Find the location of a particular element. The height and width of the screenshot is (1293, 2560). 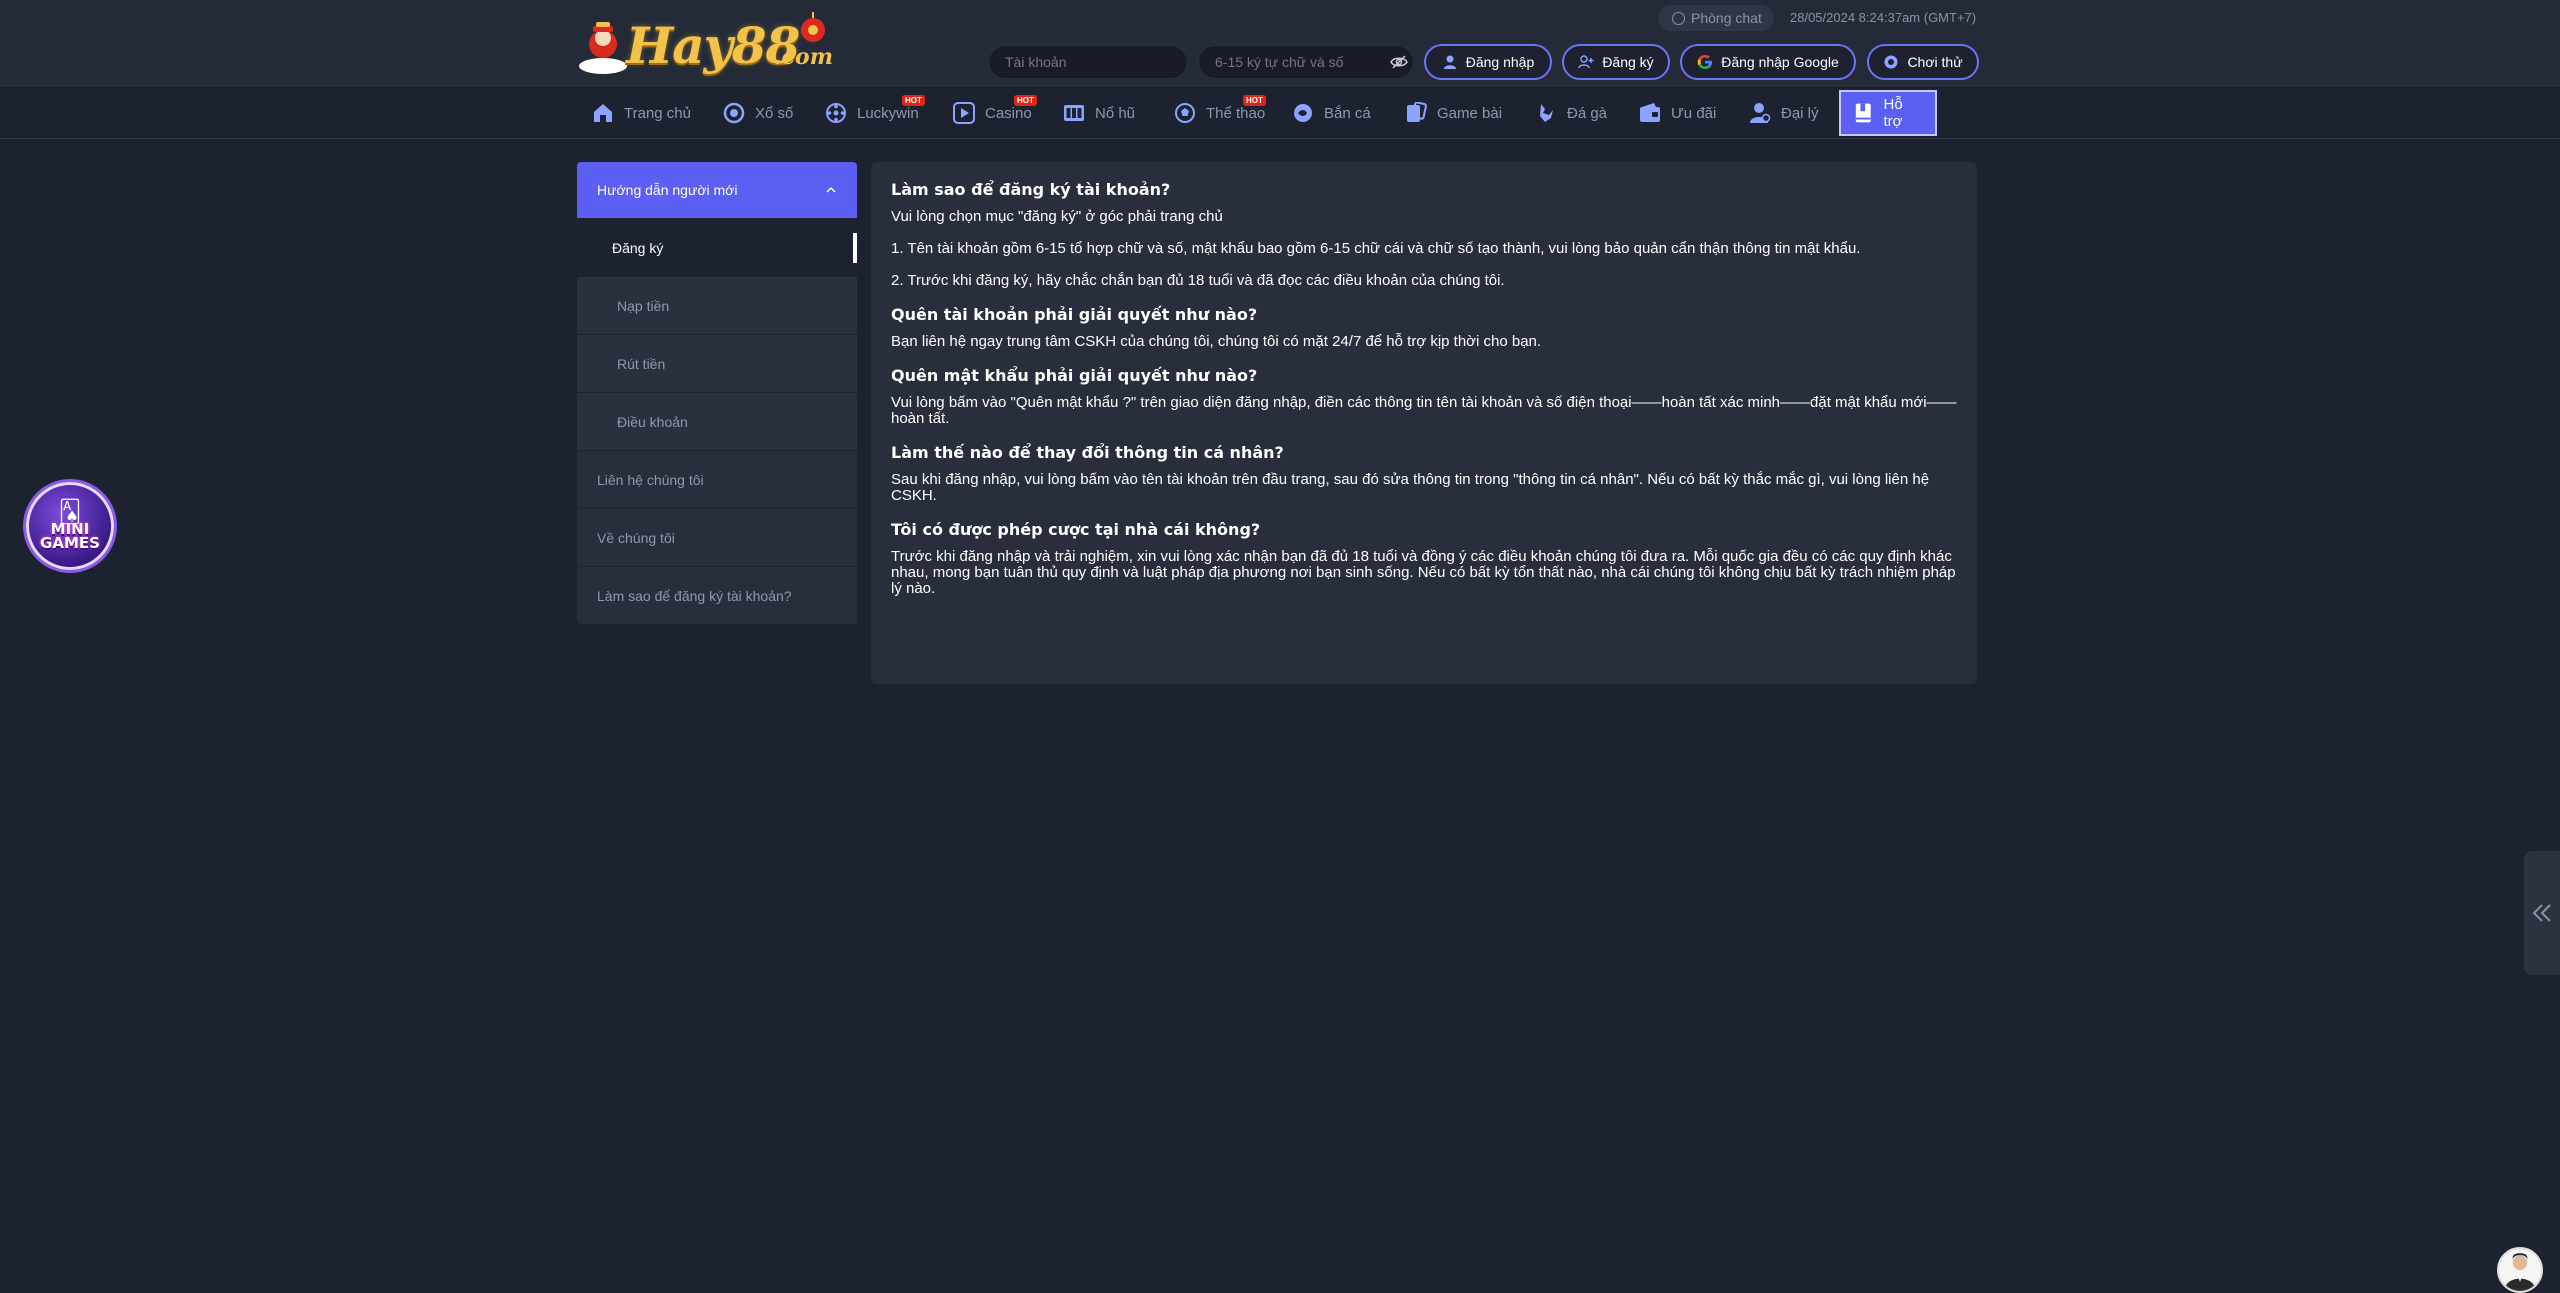

mini-games-line2: GAMES is located at coordinates (70, 543).